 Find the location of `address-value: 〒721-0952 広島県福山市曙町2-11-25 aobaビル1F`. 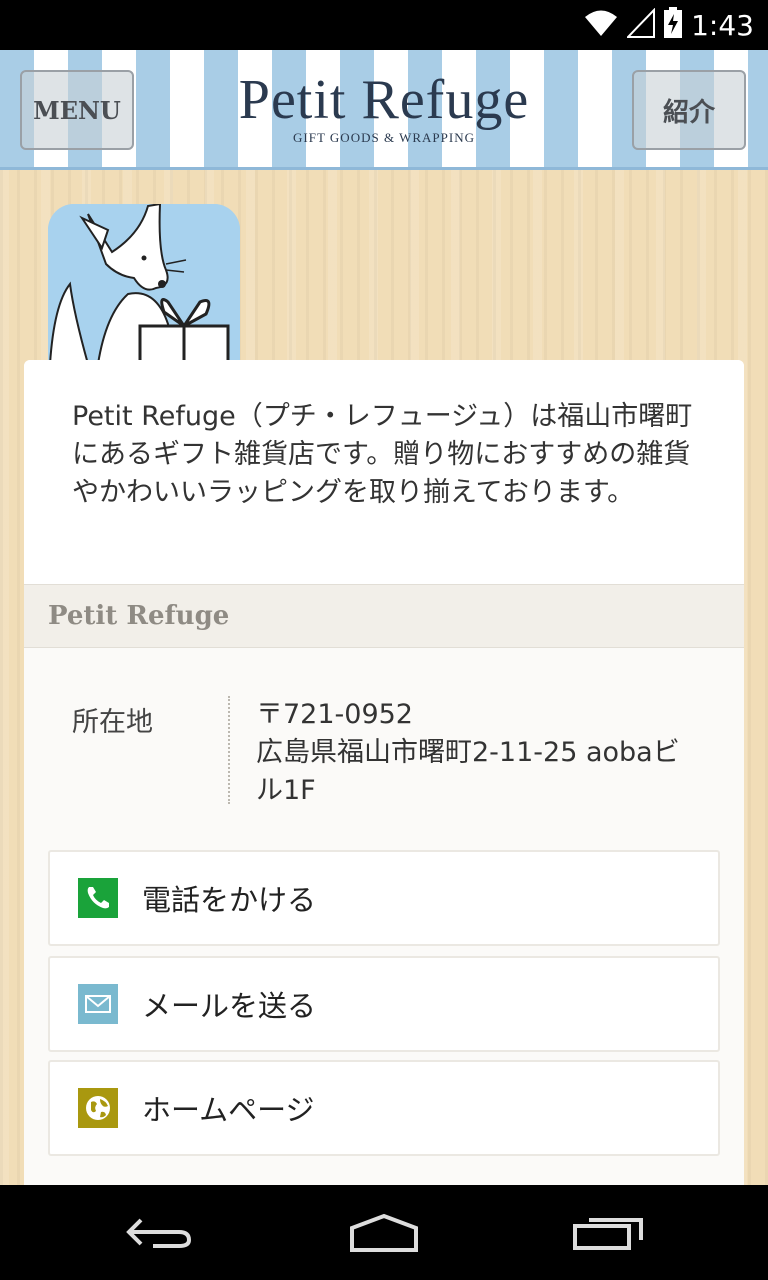

address-value: 〒721-0952 広島県福山市曙町2-11-25 aobaビル1F is located at coordinates (476, 753).